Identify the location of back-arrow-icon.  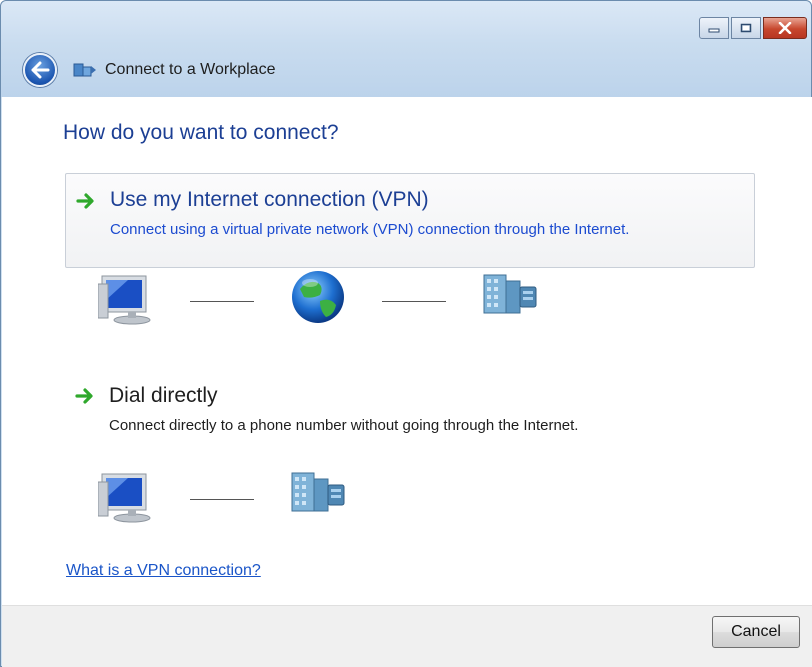
(40, 70).